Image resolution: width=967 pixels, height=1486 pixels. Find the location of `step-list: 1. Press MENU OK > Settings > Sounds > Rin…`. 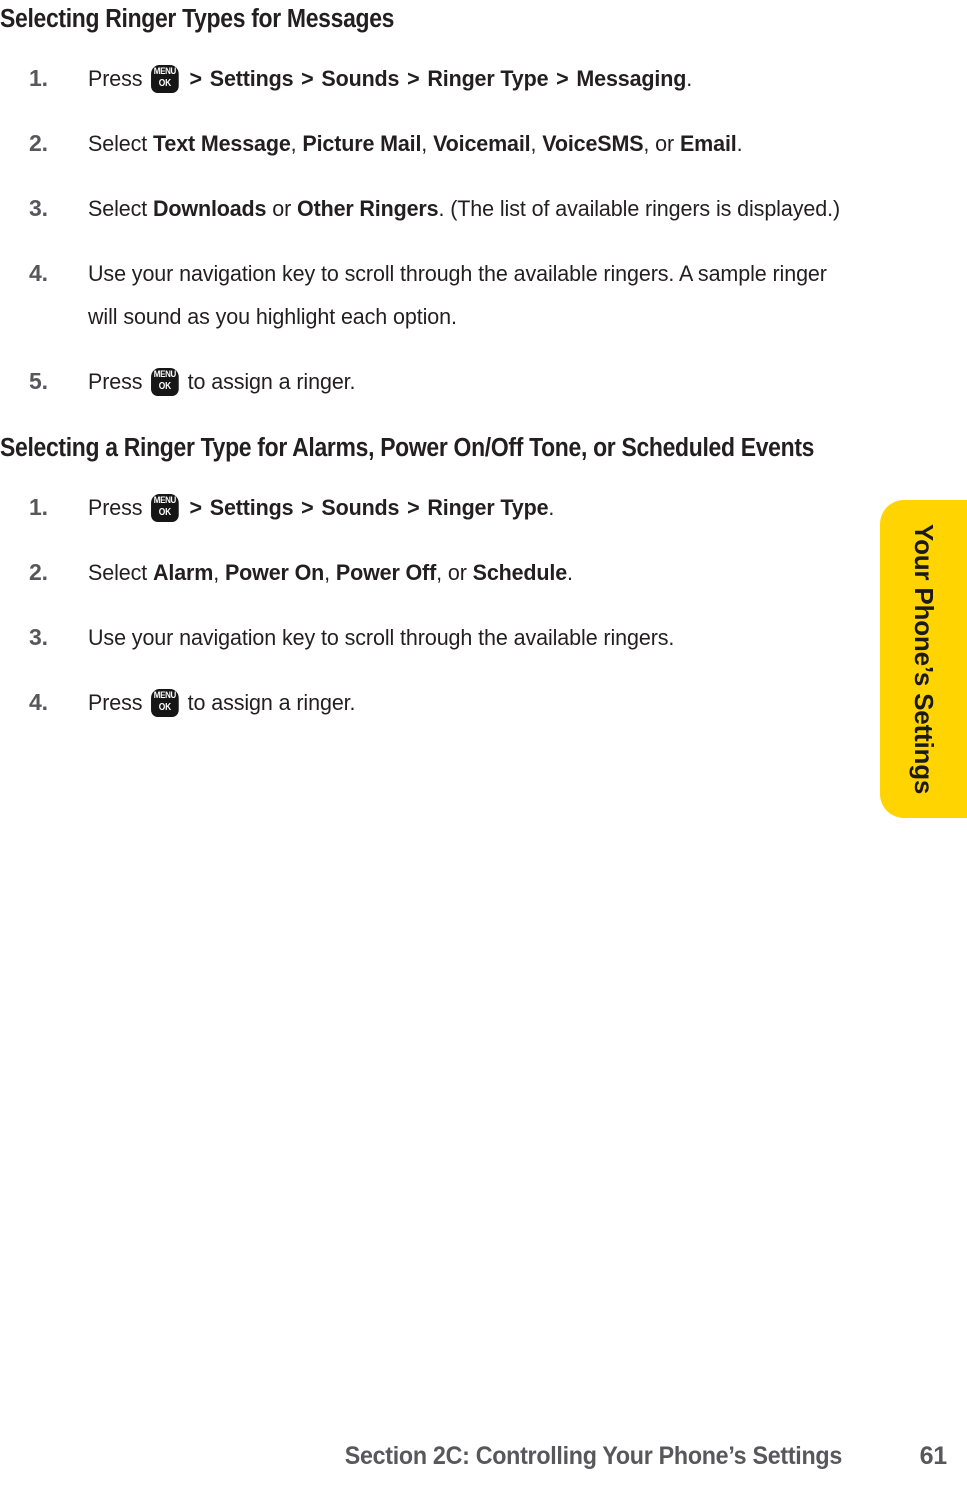

step-list: 1. Press MENU OK > Settings > Sounds > Rin… is located at coordinates (425, 605).